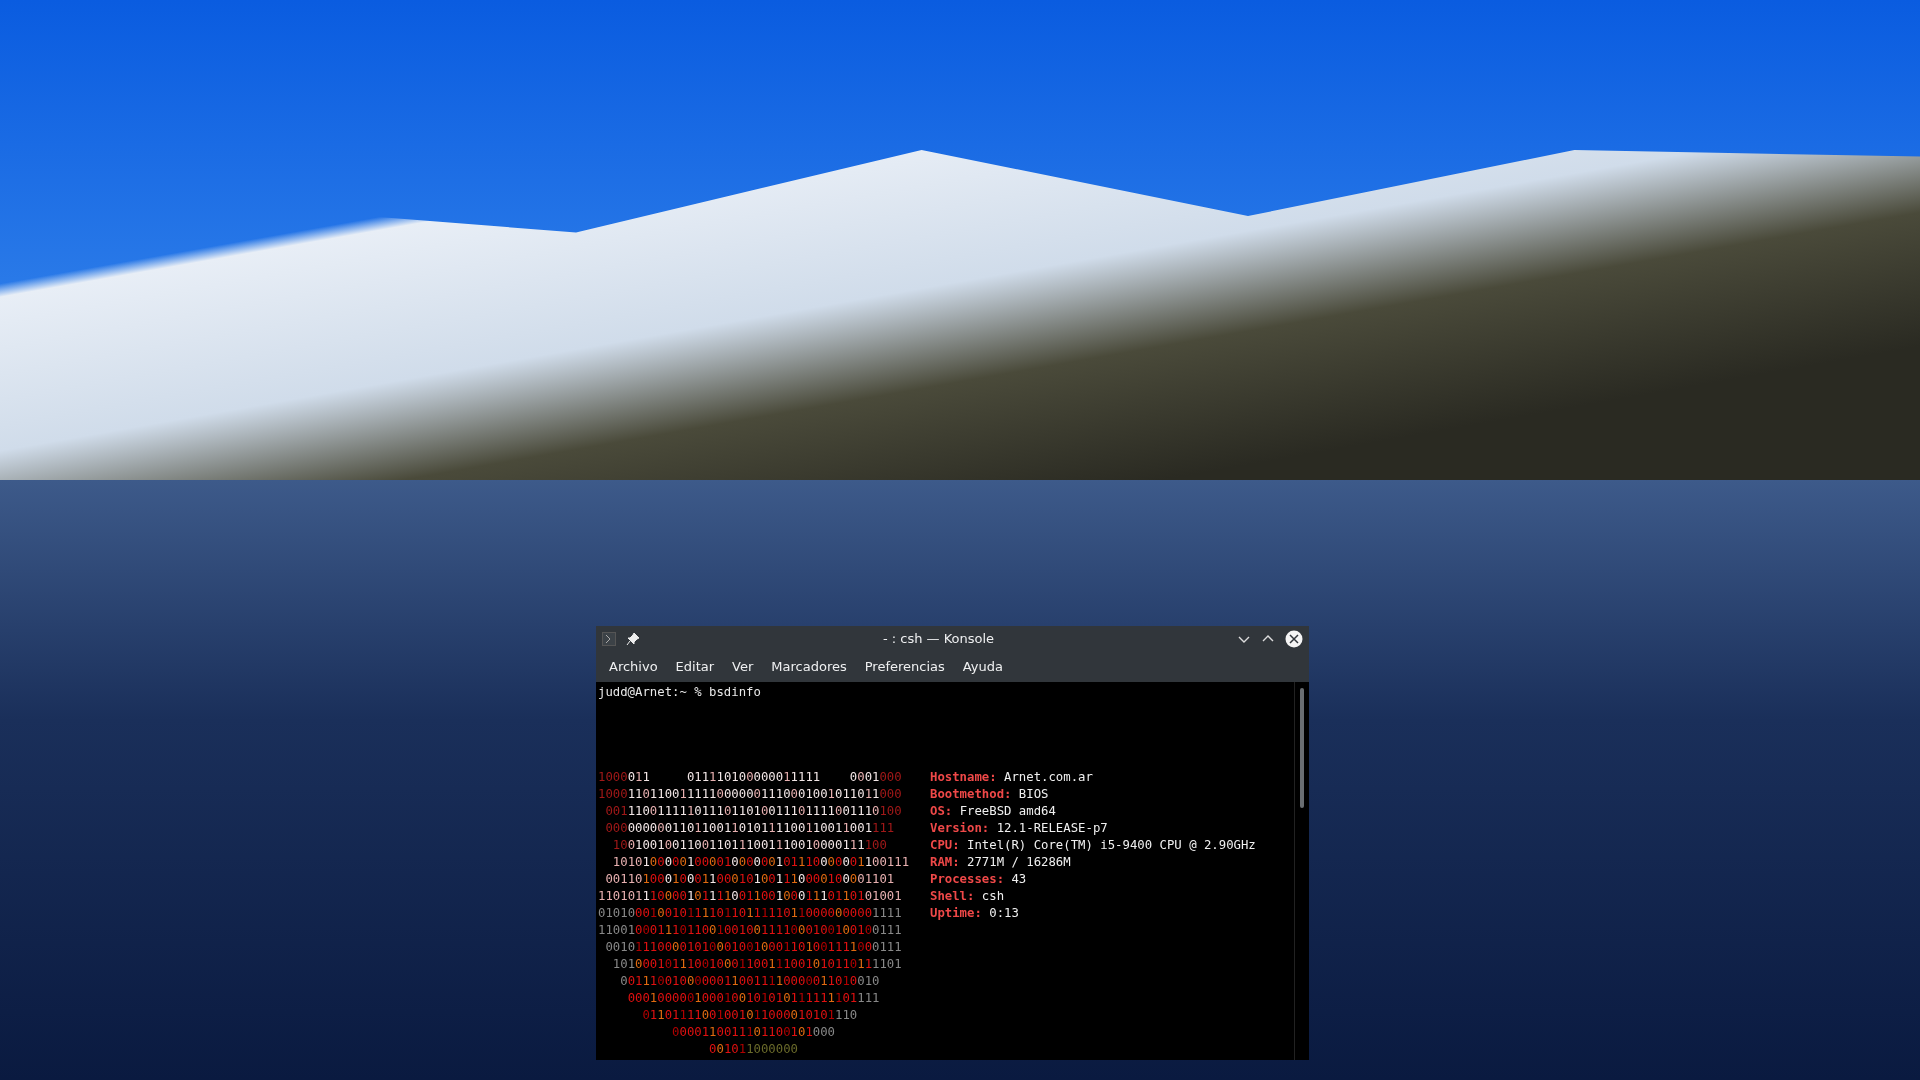  Describe the element at coordinates (757, 964) in the screenshot. I see `ascii-art-line: 101000101110010001100111001010110111101` at that location.